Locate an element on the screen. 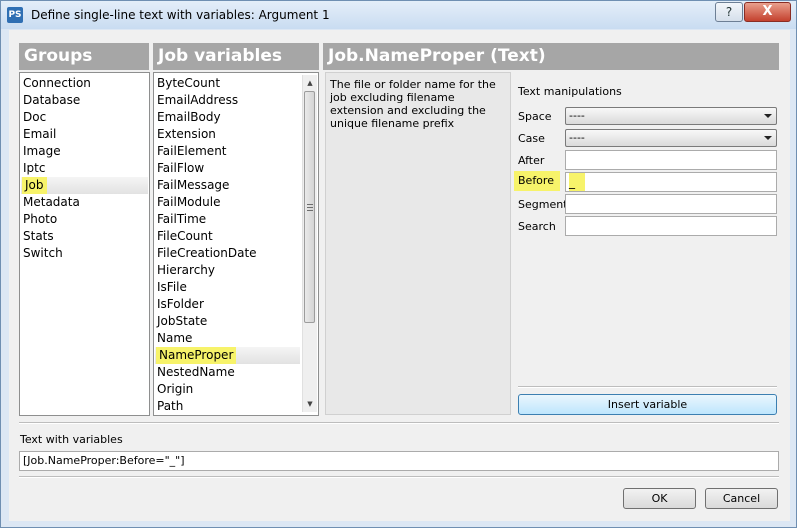 The width and height of the screenshot is (797, 528). variable-item: ByteCount is located at coordinates (188, 83).